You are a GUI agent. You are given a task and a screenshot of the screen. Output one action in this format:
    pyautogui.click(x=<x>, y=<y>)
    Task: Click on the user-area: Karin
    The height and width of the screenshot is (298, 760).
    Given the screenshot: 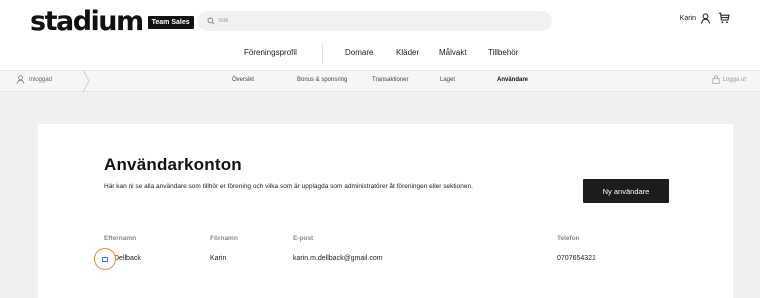 What is the action you would take?
    pyautogui.click(x=705, y=18)
    